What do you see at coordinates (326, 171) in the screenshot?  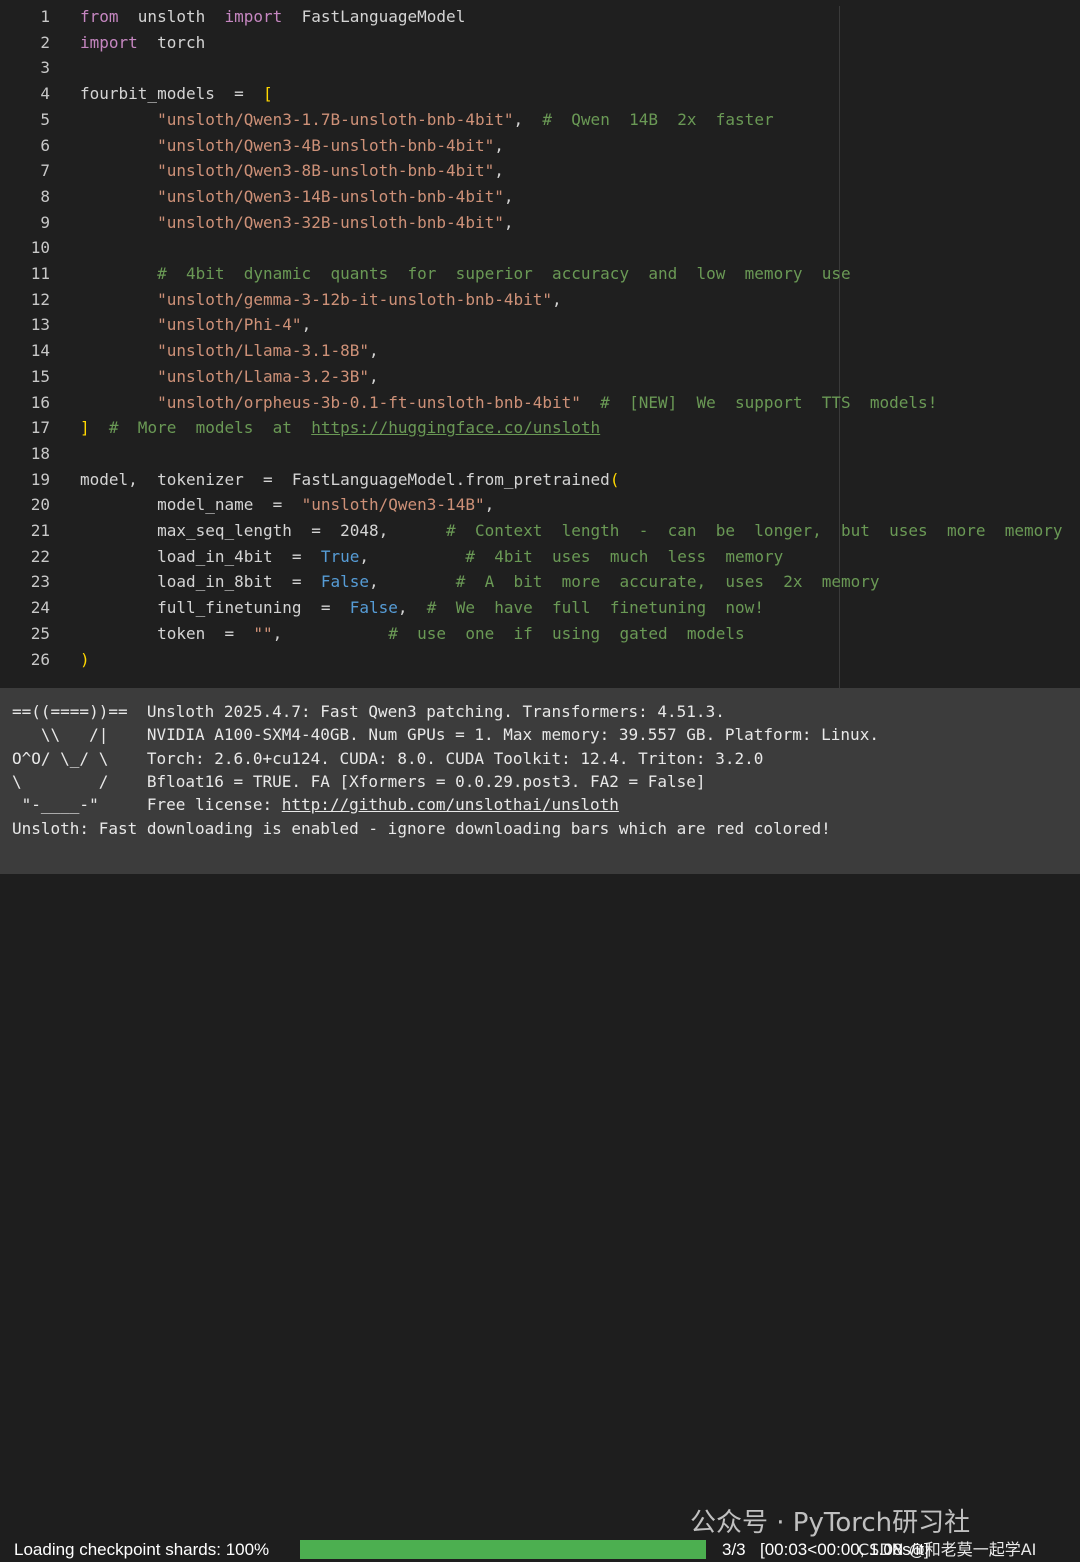 I see `code-token: "unsloth/Qwen3-8B-unsloth-bnb-4bit"` at bounding box center [326, 171].